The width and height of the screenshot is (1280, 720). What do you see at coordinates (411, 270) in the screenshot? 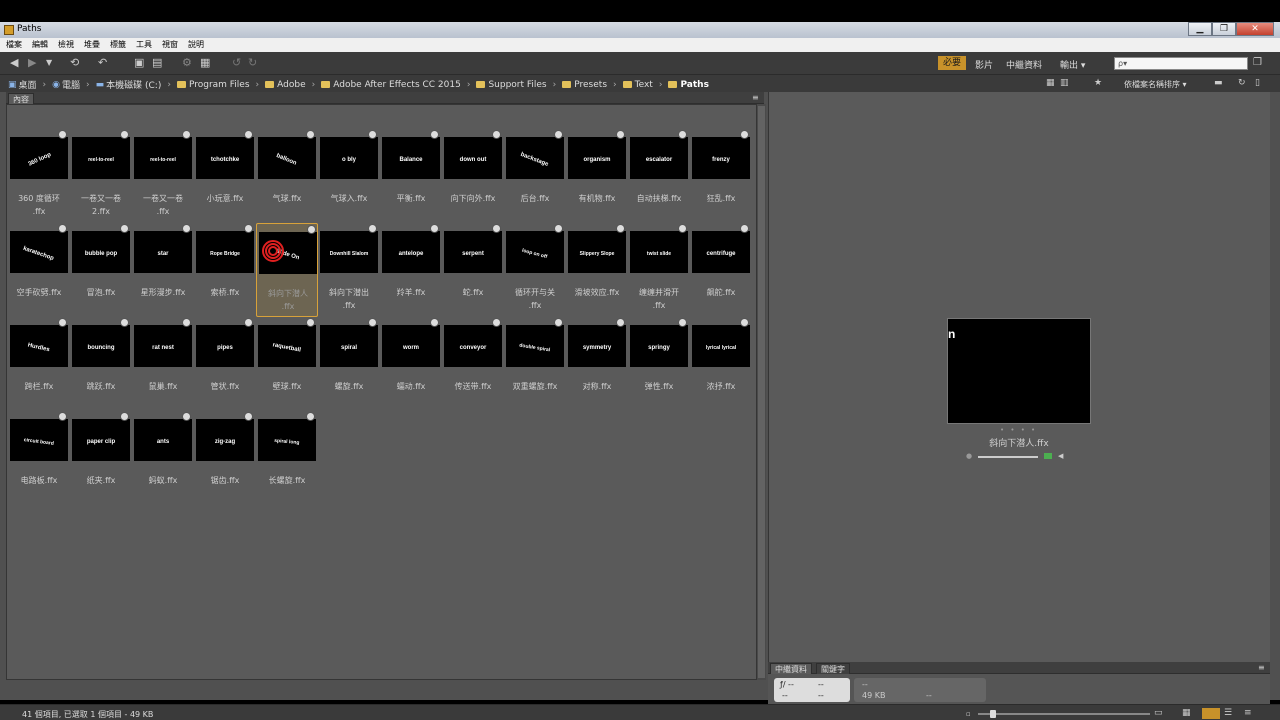
I see `preset-item: antelope 羚羊.ffx` at bounding box center [411, 270].